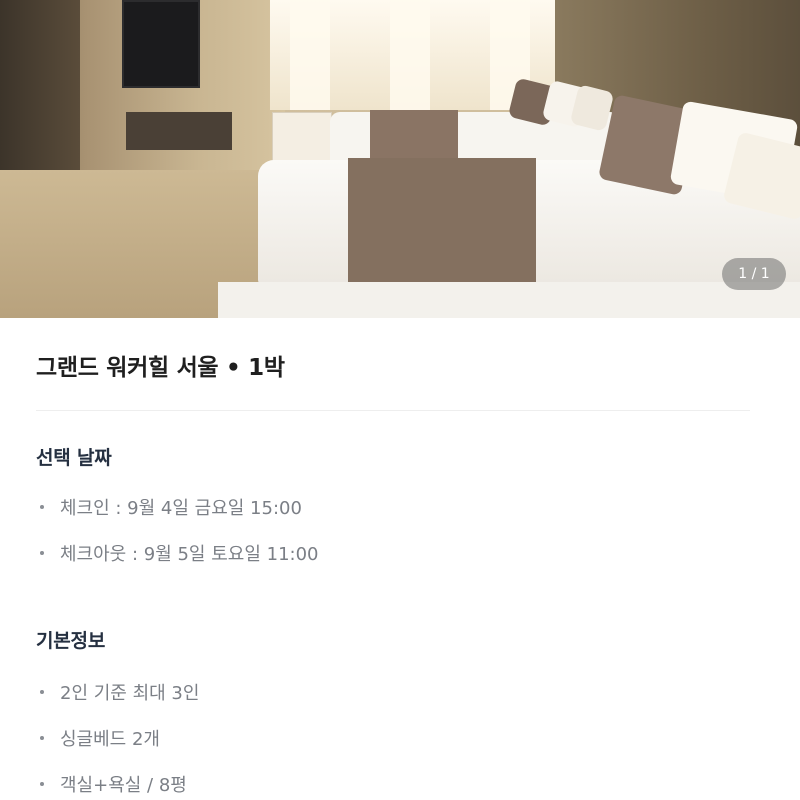 The image size is (800, 800). I want to click on photo-bench, so click(509, 300).